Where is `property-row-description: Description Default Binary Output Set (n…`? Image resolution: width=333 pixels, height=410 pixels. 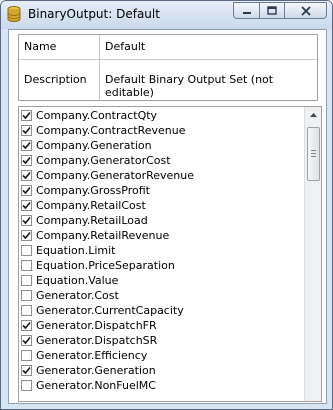
property-row-description: Description Default Binary Output Set (n… is located at coordinates (168, 80).